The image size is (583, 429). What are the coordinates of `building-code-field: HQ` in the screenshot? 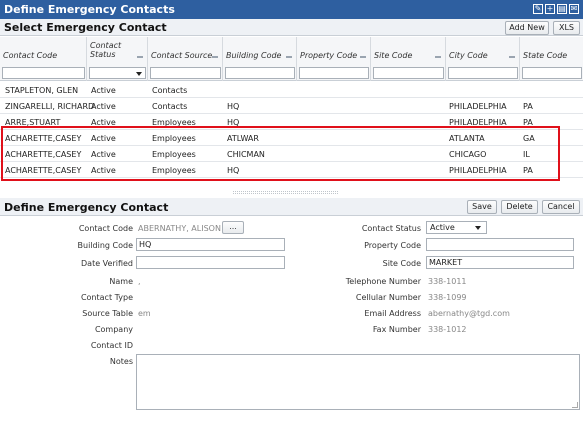 It's located at (210, 244).